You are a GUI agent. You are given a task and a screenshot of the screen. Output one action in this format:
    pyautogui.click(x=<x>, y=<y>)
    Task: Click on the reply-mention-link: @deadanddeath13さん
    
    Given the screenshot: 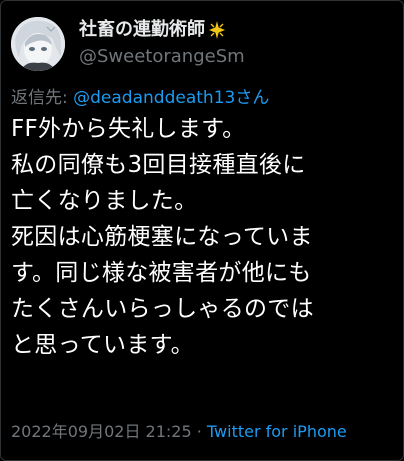 What is the action you would take?
    pyautogui.click(x=171, y=98)
    